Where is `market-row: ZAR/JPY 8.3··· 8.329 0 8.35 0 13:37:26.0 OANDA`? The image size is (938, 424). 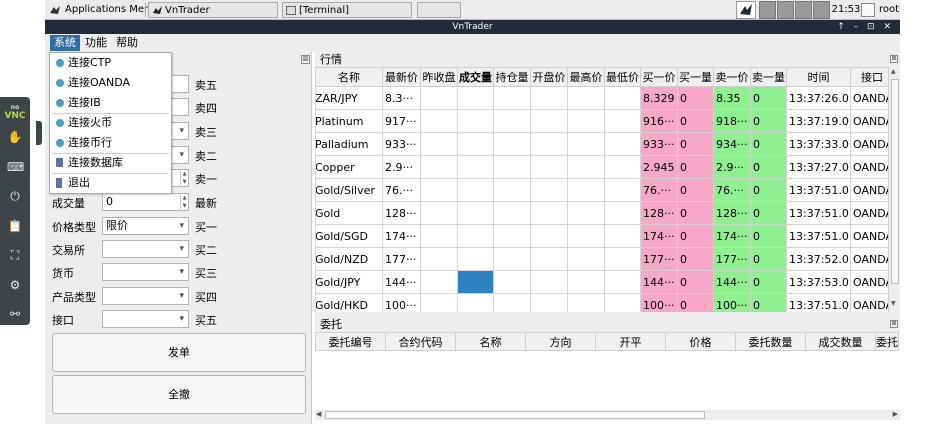 market-row: ZAR/JPY 8.3··· 8.329 0 8.35 0 13:37:26.0 OANDA is located at coordinates (605, 98).